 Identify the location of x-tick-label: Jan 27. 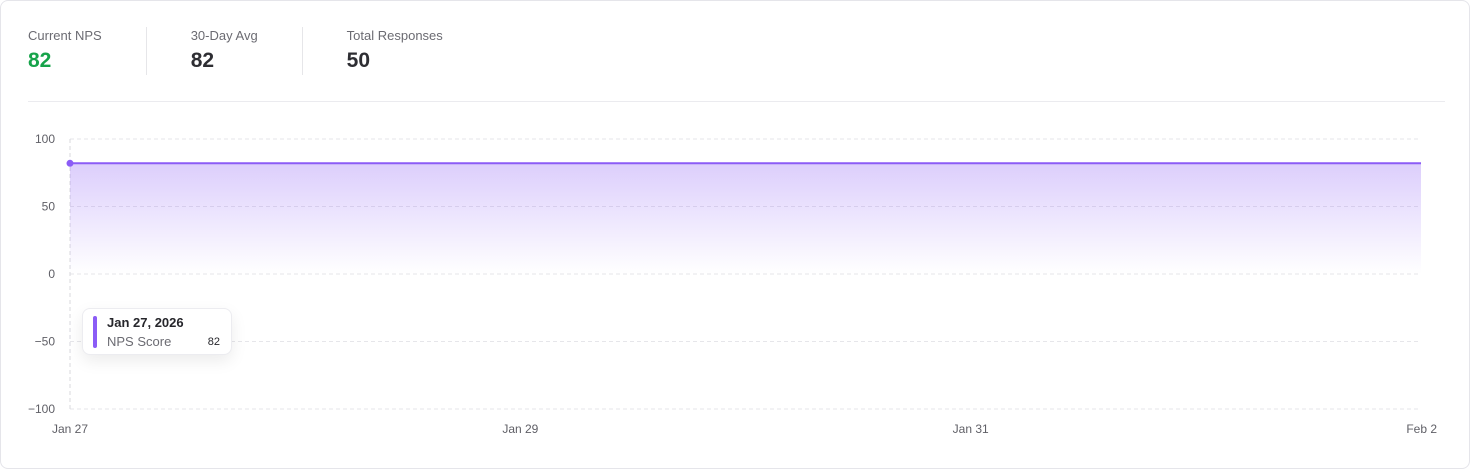
(70, 429).